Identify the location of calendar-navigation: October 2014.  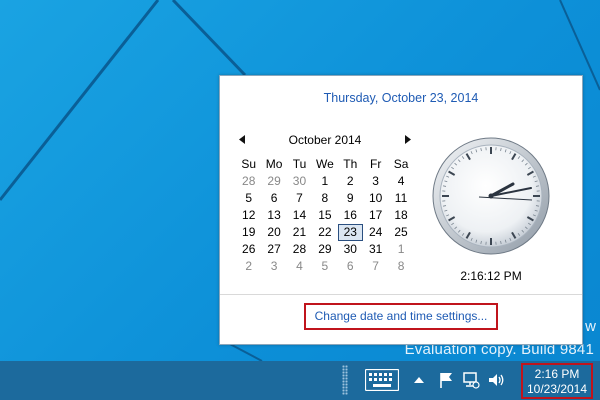
(325, 140).